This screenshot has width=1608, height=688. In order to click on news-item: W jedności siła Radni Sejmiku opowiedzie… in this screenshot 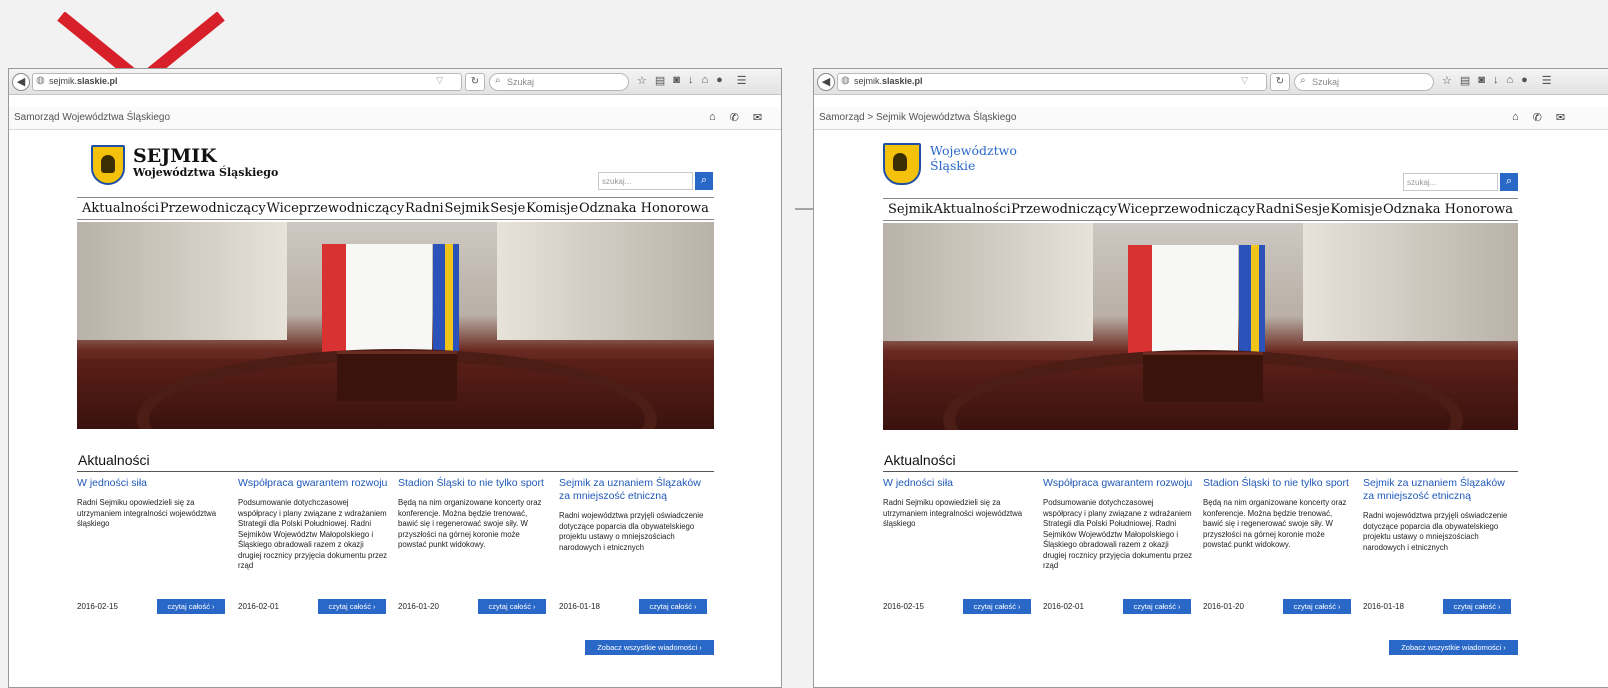, I will do `click(958, 503)`.